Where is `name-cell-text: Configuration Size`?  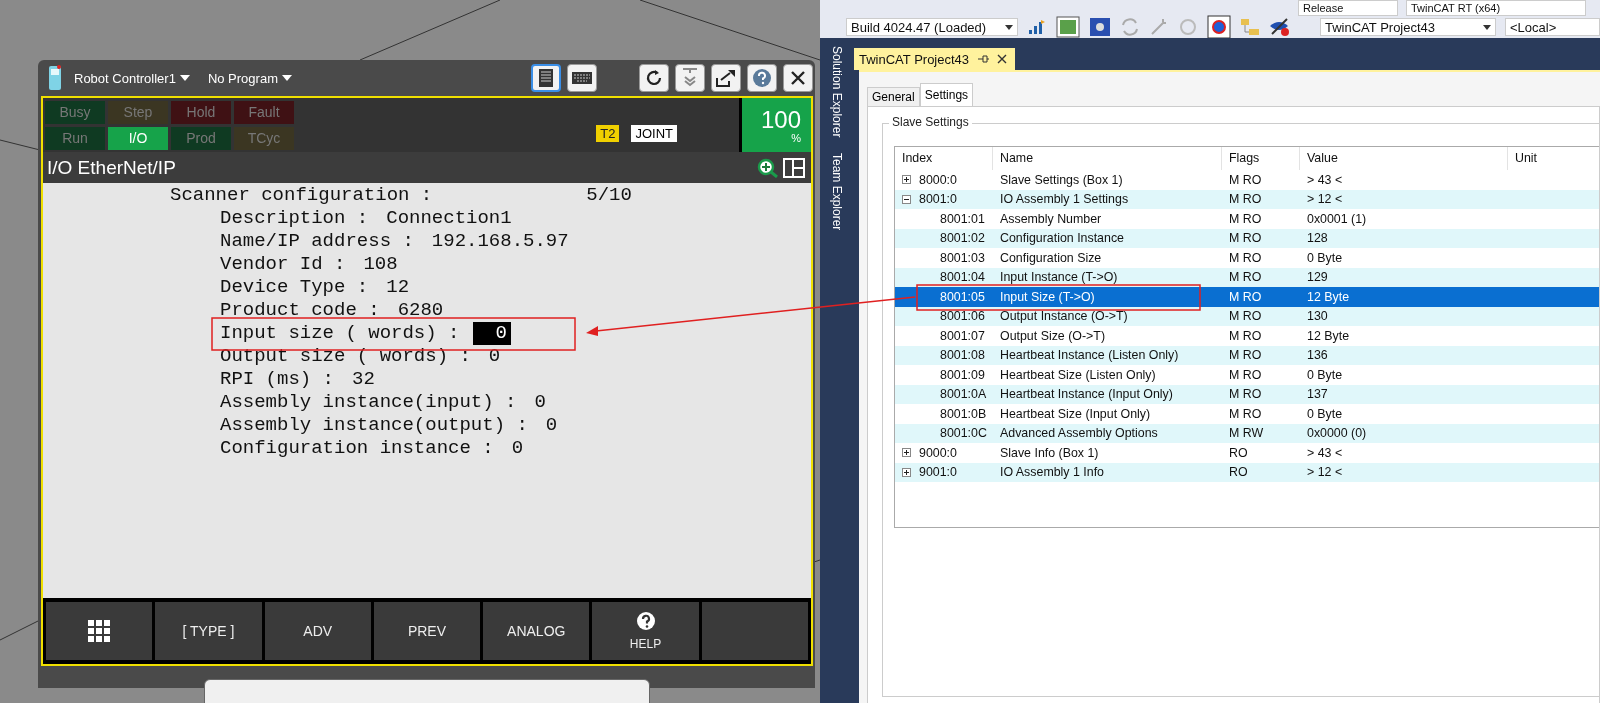 name-cell-text: Configuration Size is located at coordinates (1051, 257).